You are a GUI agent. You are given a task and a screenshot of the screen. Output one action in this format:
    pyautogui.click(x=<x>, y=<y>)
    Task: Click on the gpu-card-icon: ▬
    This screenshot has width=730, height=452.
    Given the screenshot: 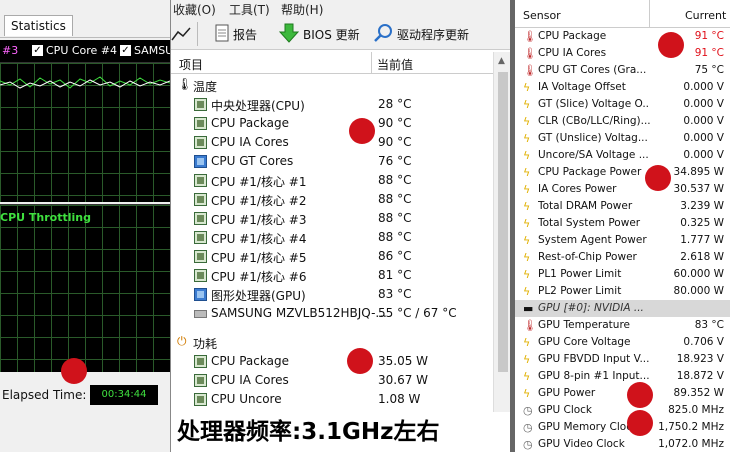 What is the action you would take?
    pyautogui.click(x=528, y=308)
    